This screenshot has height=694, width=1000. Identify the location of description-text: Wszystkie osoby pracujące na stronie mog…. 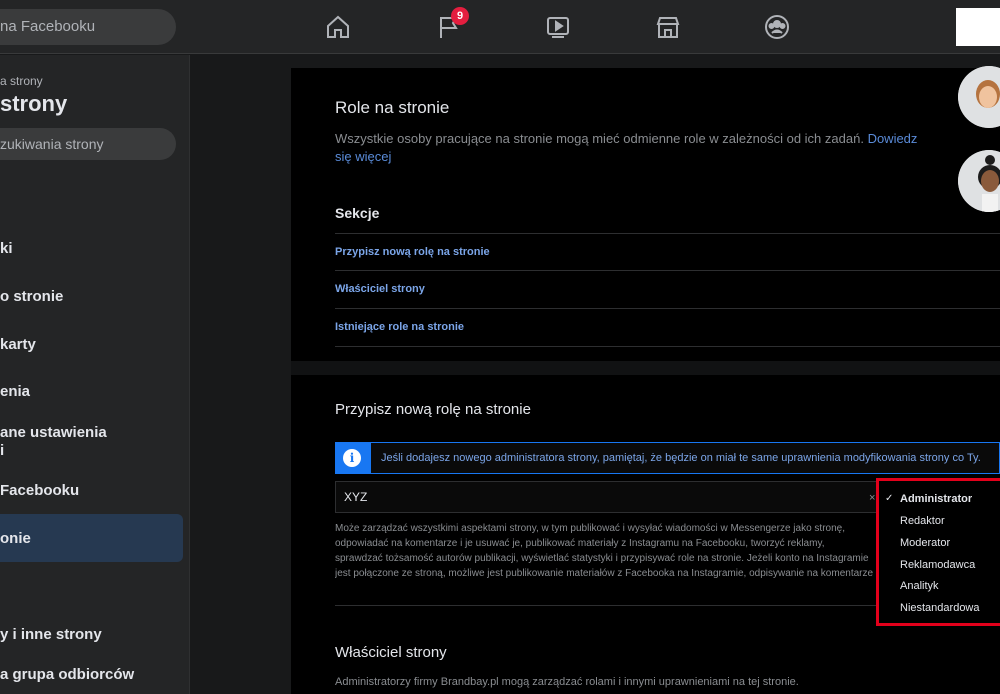
(599, 138).